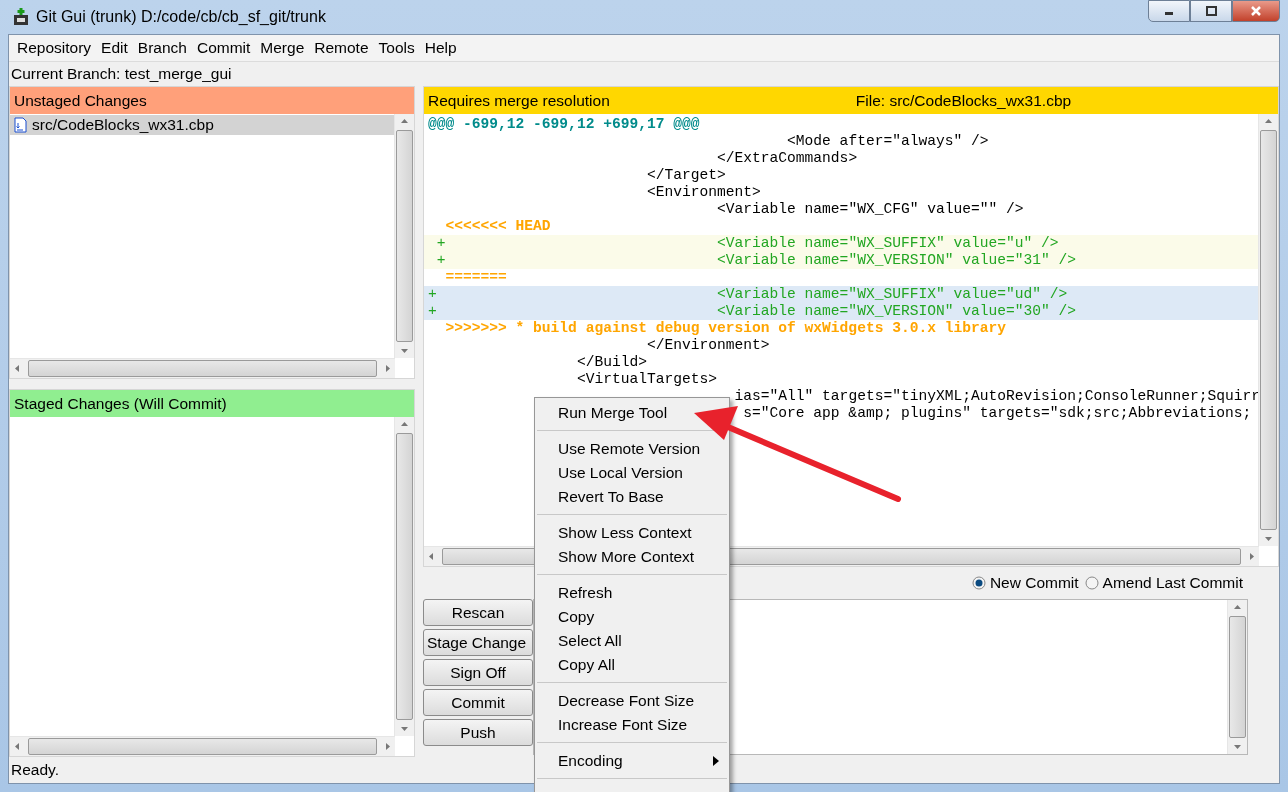 Image resolution: width=1288 pixels, height=792 pixels. Describe the element at coordinates (478, 732) in the screenshot. I see `action-button: Push` at that location.